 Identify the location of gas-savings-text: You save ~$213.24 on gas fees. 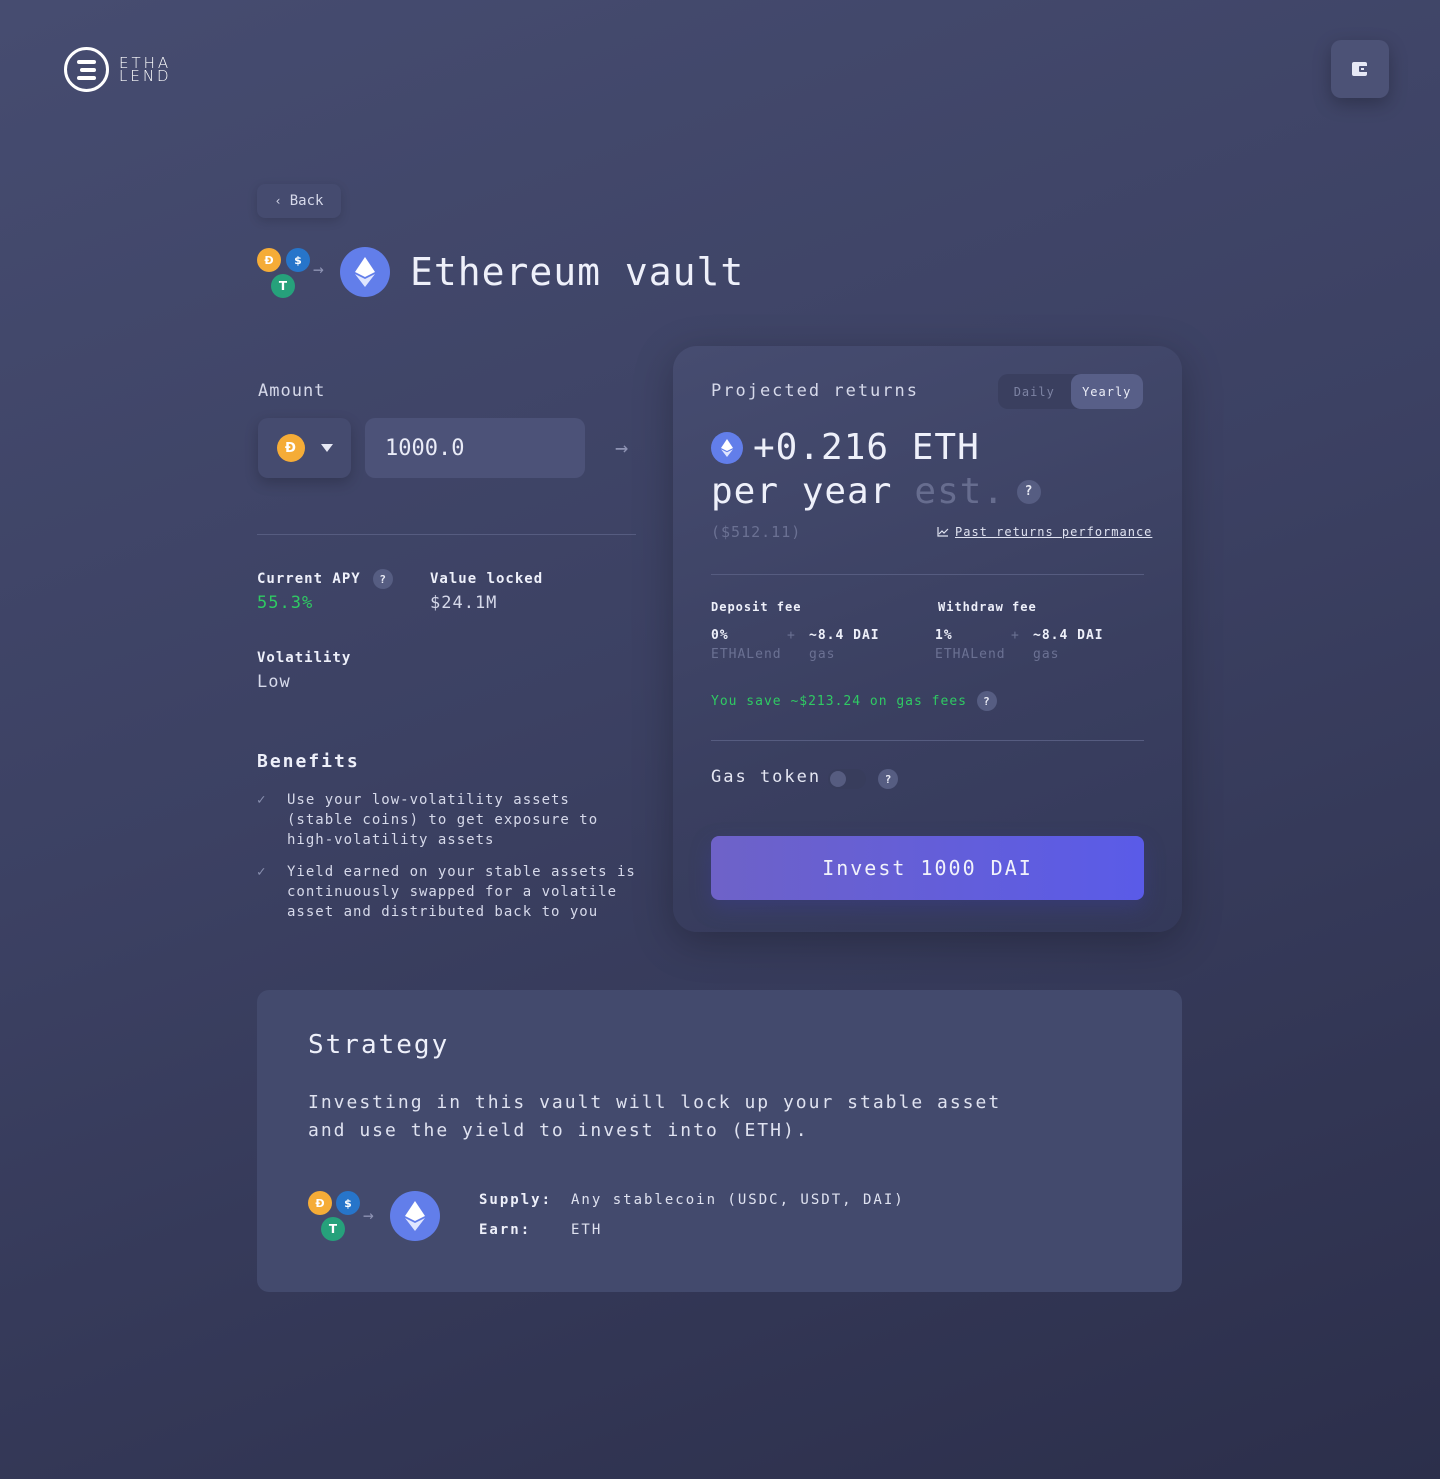
(839, 701).